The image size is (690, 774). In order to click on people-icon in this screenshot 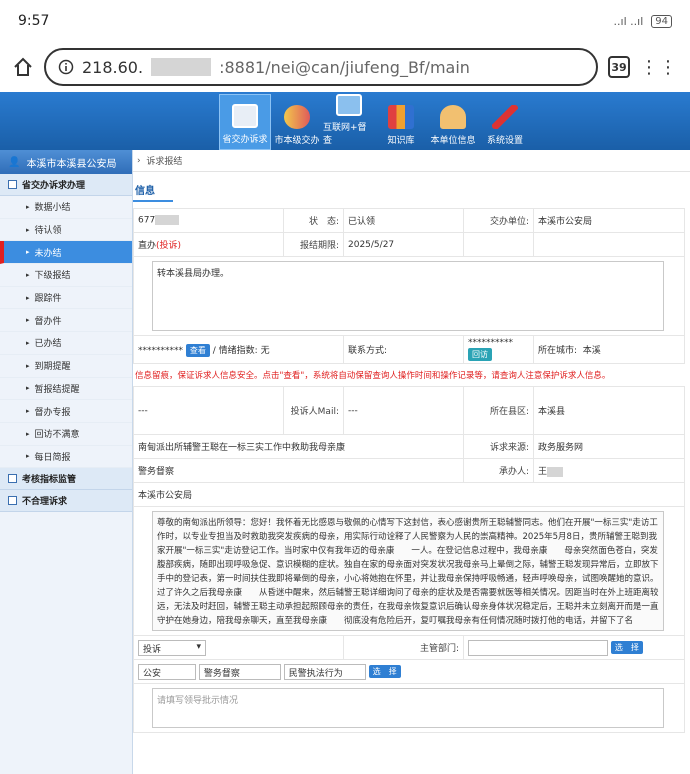, I will do `click(297, 117)`.